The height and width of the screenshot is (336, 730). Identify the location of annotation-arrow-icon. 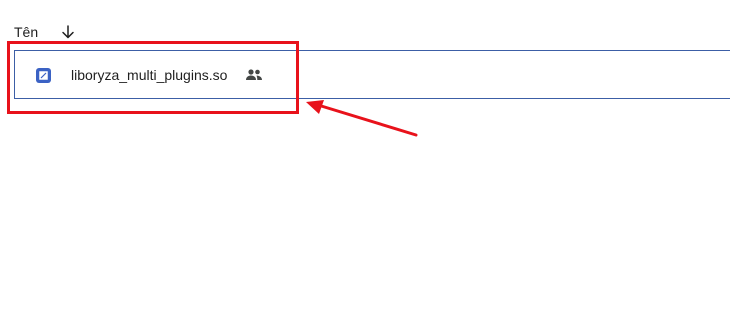
(362, 118).